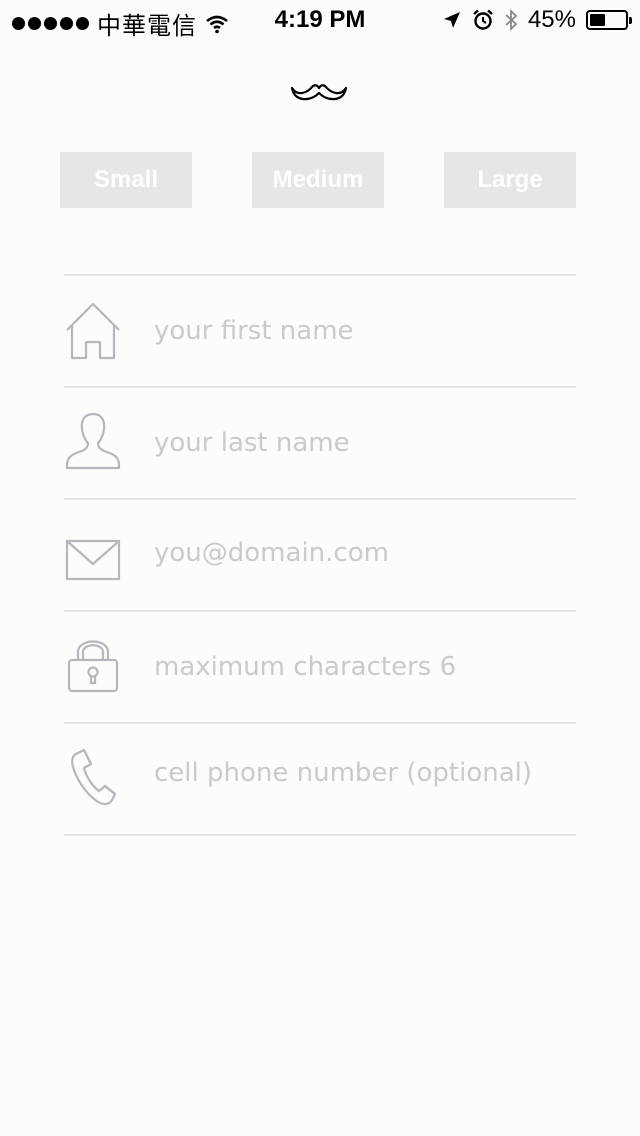 The image size is (640, 1136). What do you see at coordinates (93, 666) in the screenshot?
I see `lock-icon` at bounding box center [93, 666].